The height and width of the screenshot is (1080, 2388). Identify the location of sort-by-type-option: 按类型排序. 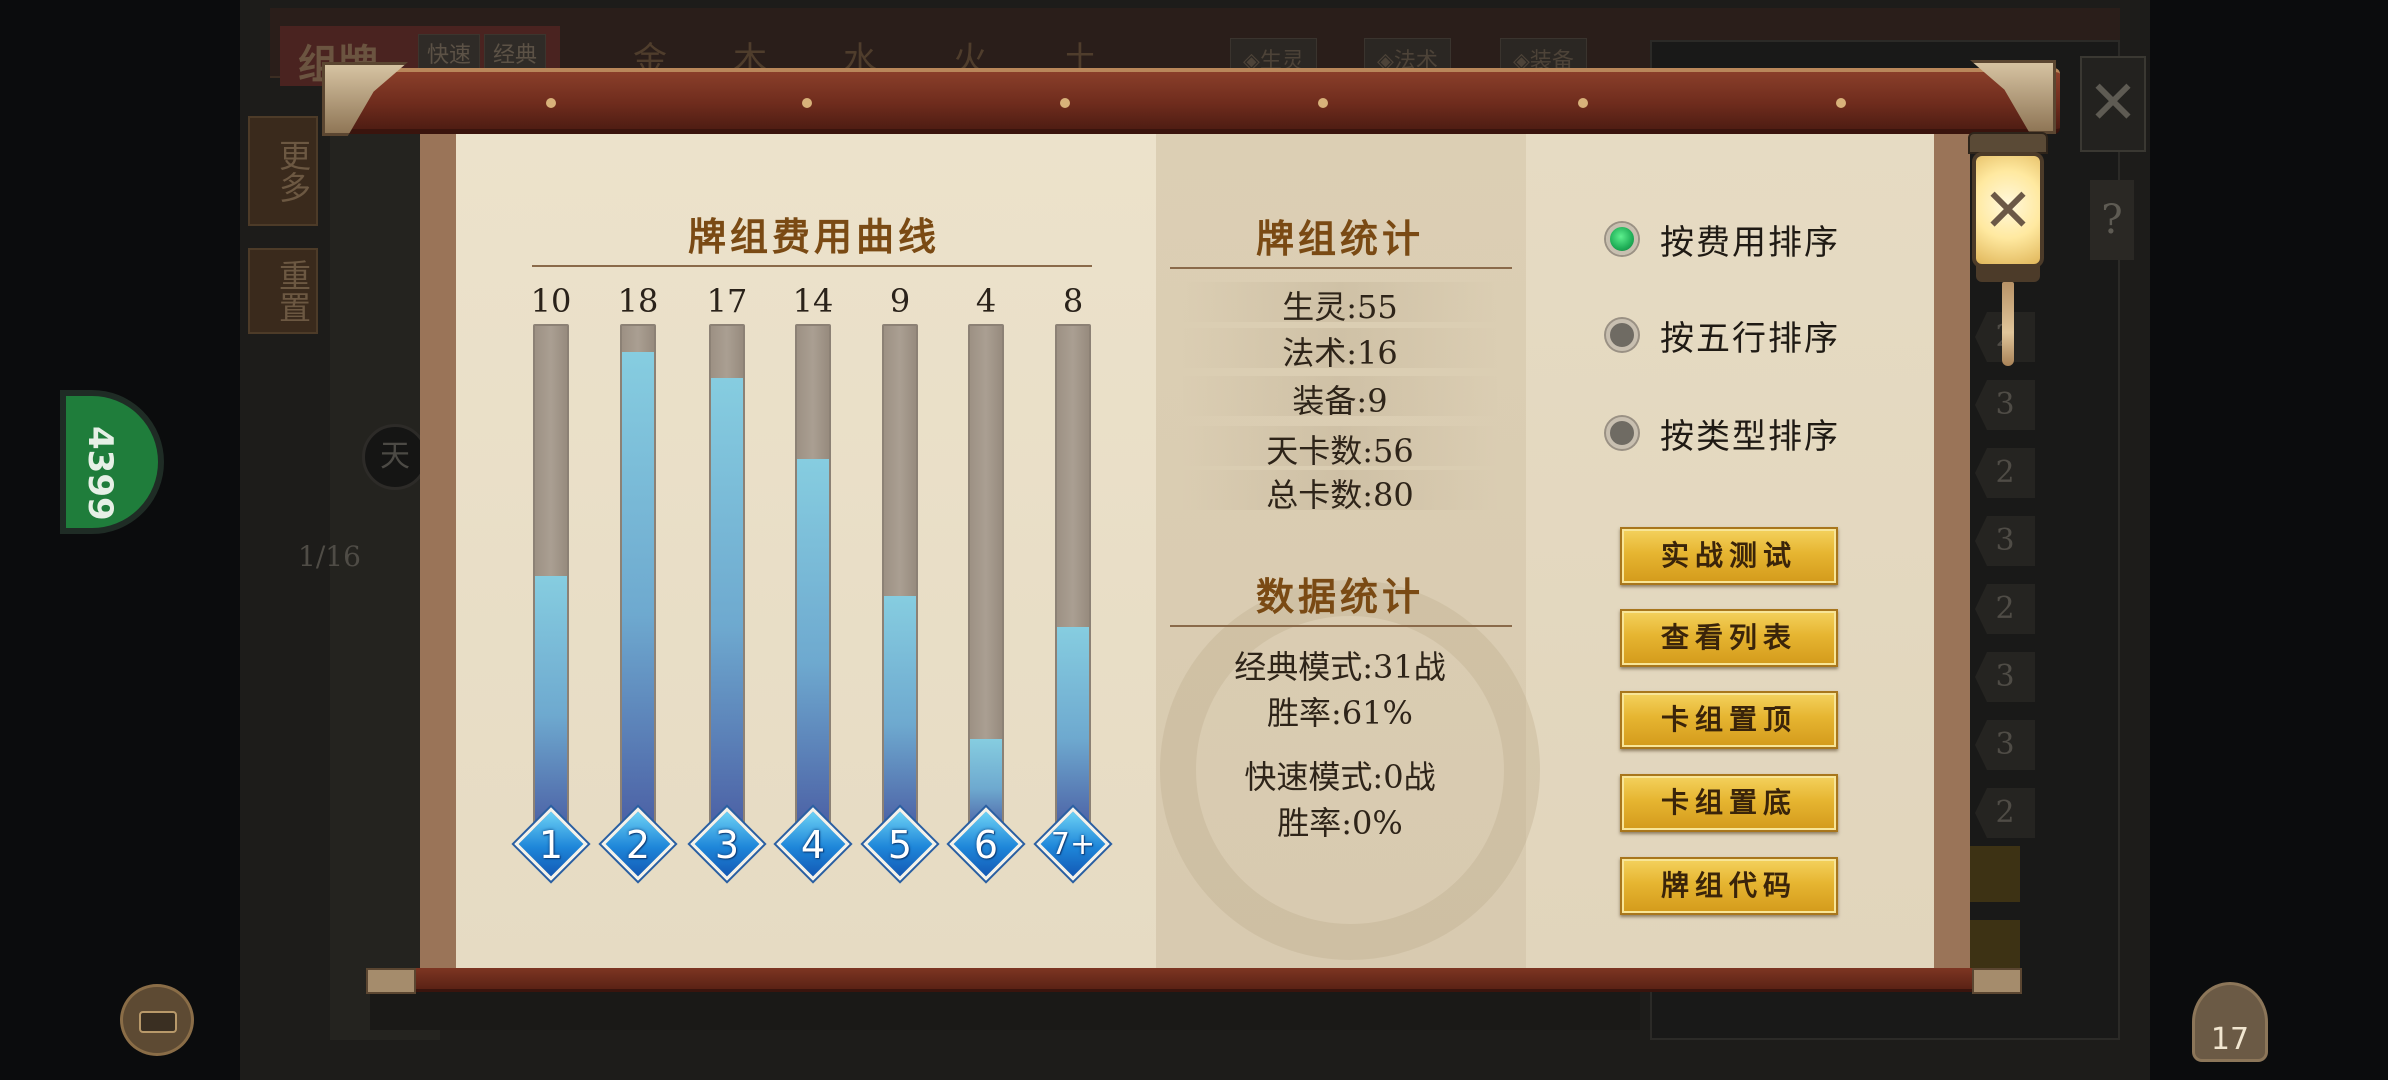
(1723, 433).